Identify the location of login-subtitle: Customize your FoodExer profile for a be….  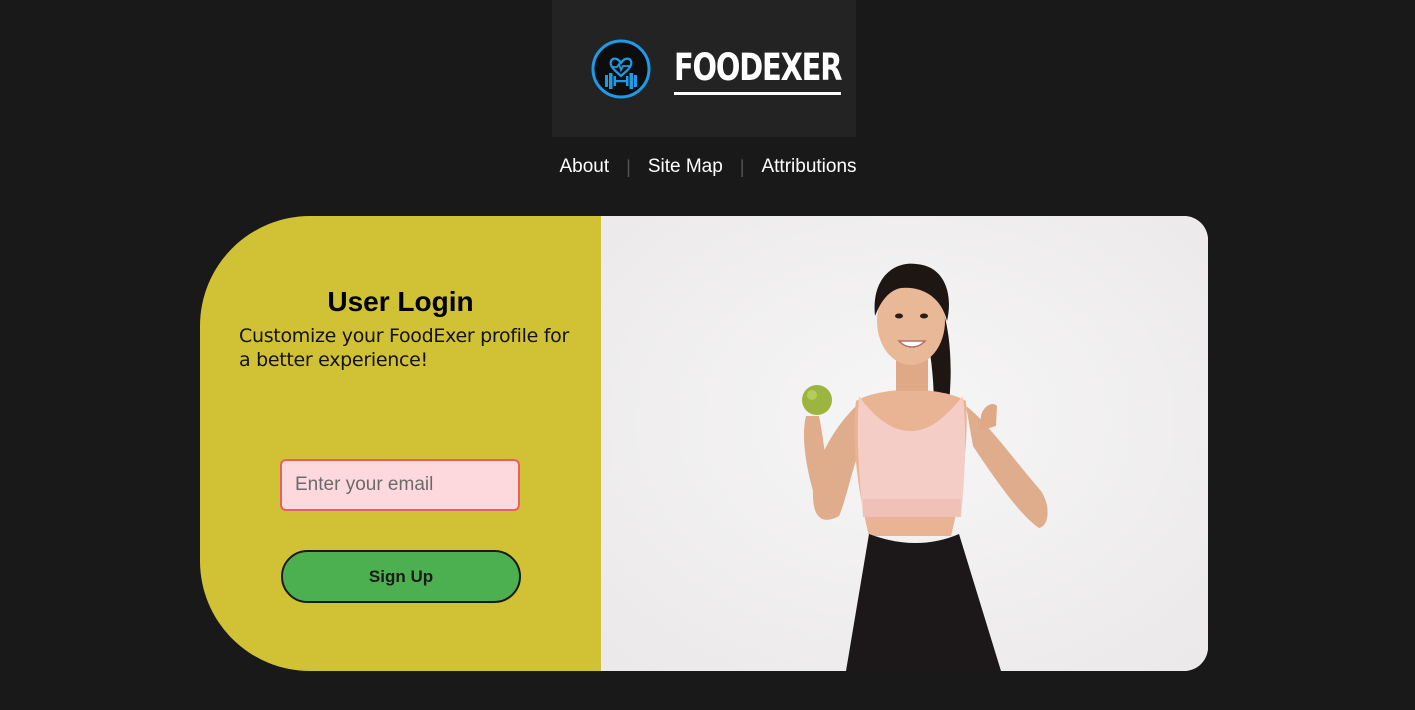
(404, 348).